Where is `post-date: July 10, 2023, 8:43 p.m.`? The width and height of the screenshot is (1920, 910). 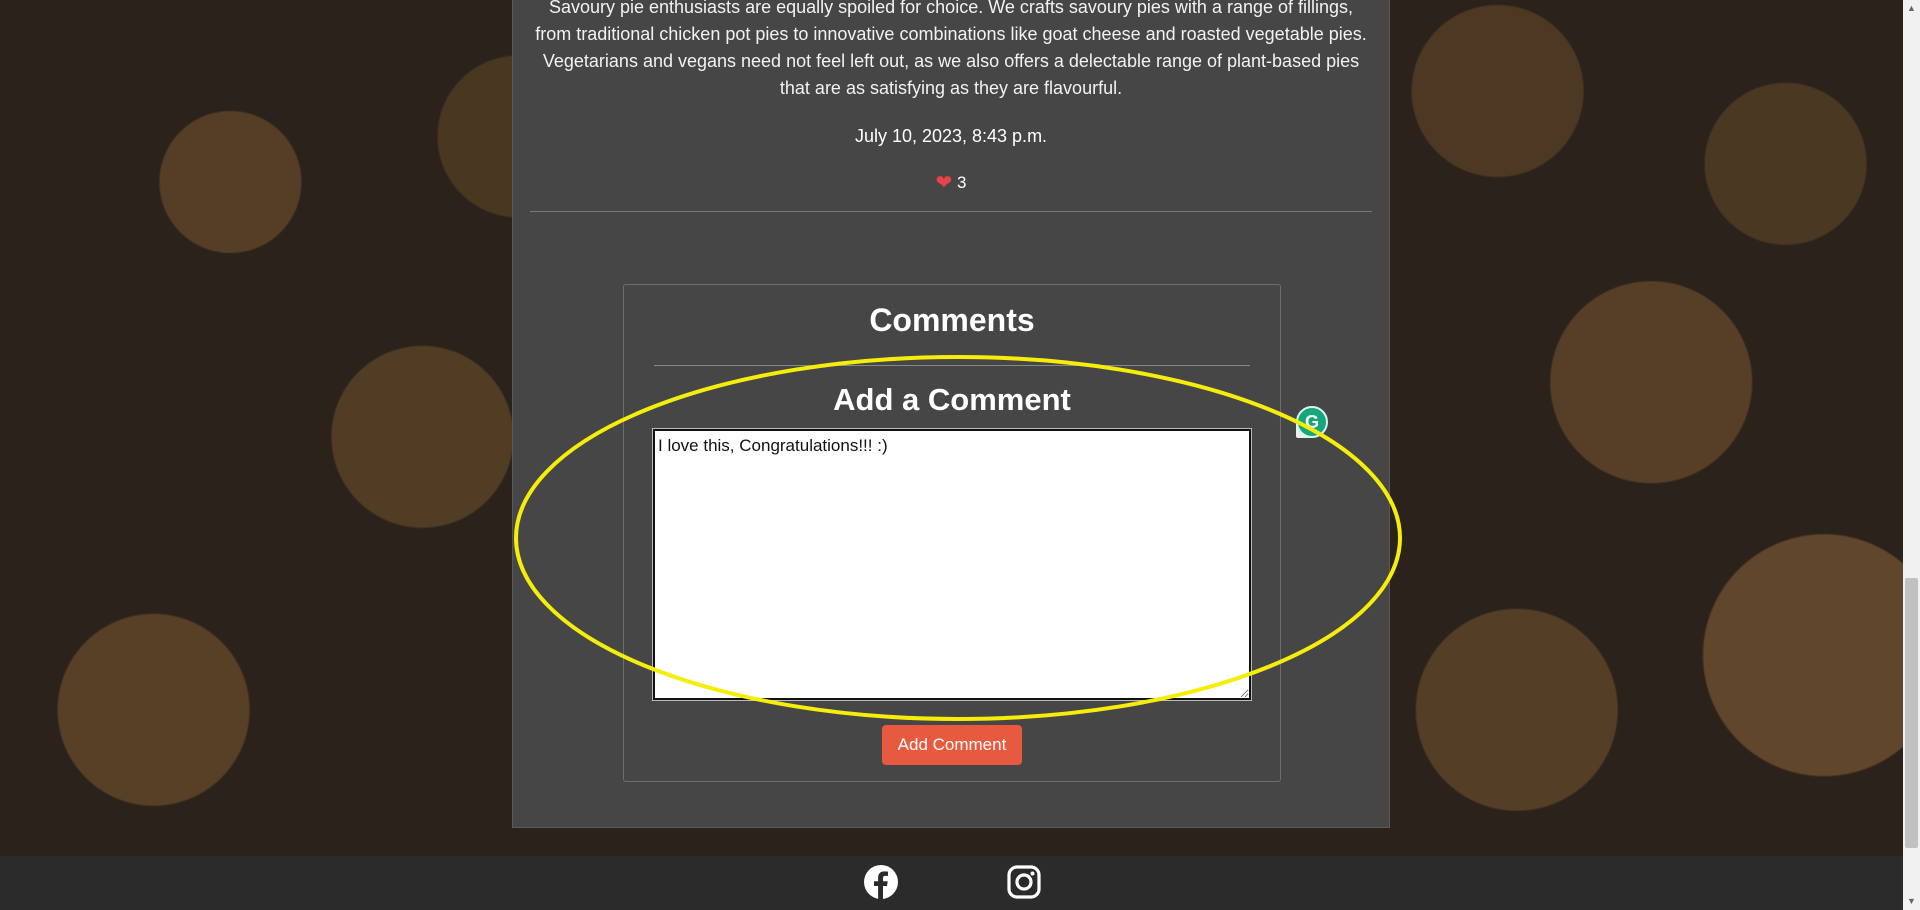 post-date: July 10, 2023, 8:43 p.m. is located at coordinates (951, 136).